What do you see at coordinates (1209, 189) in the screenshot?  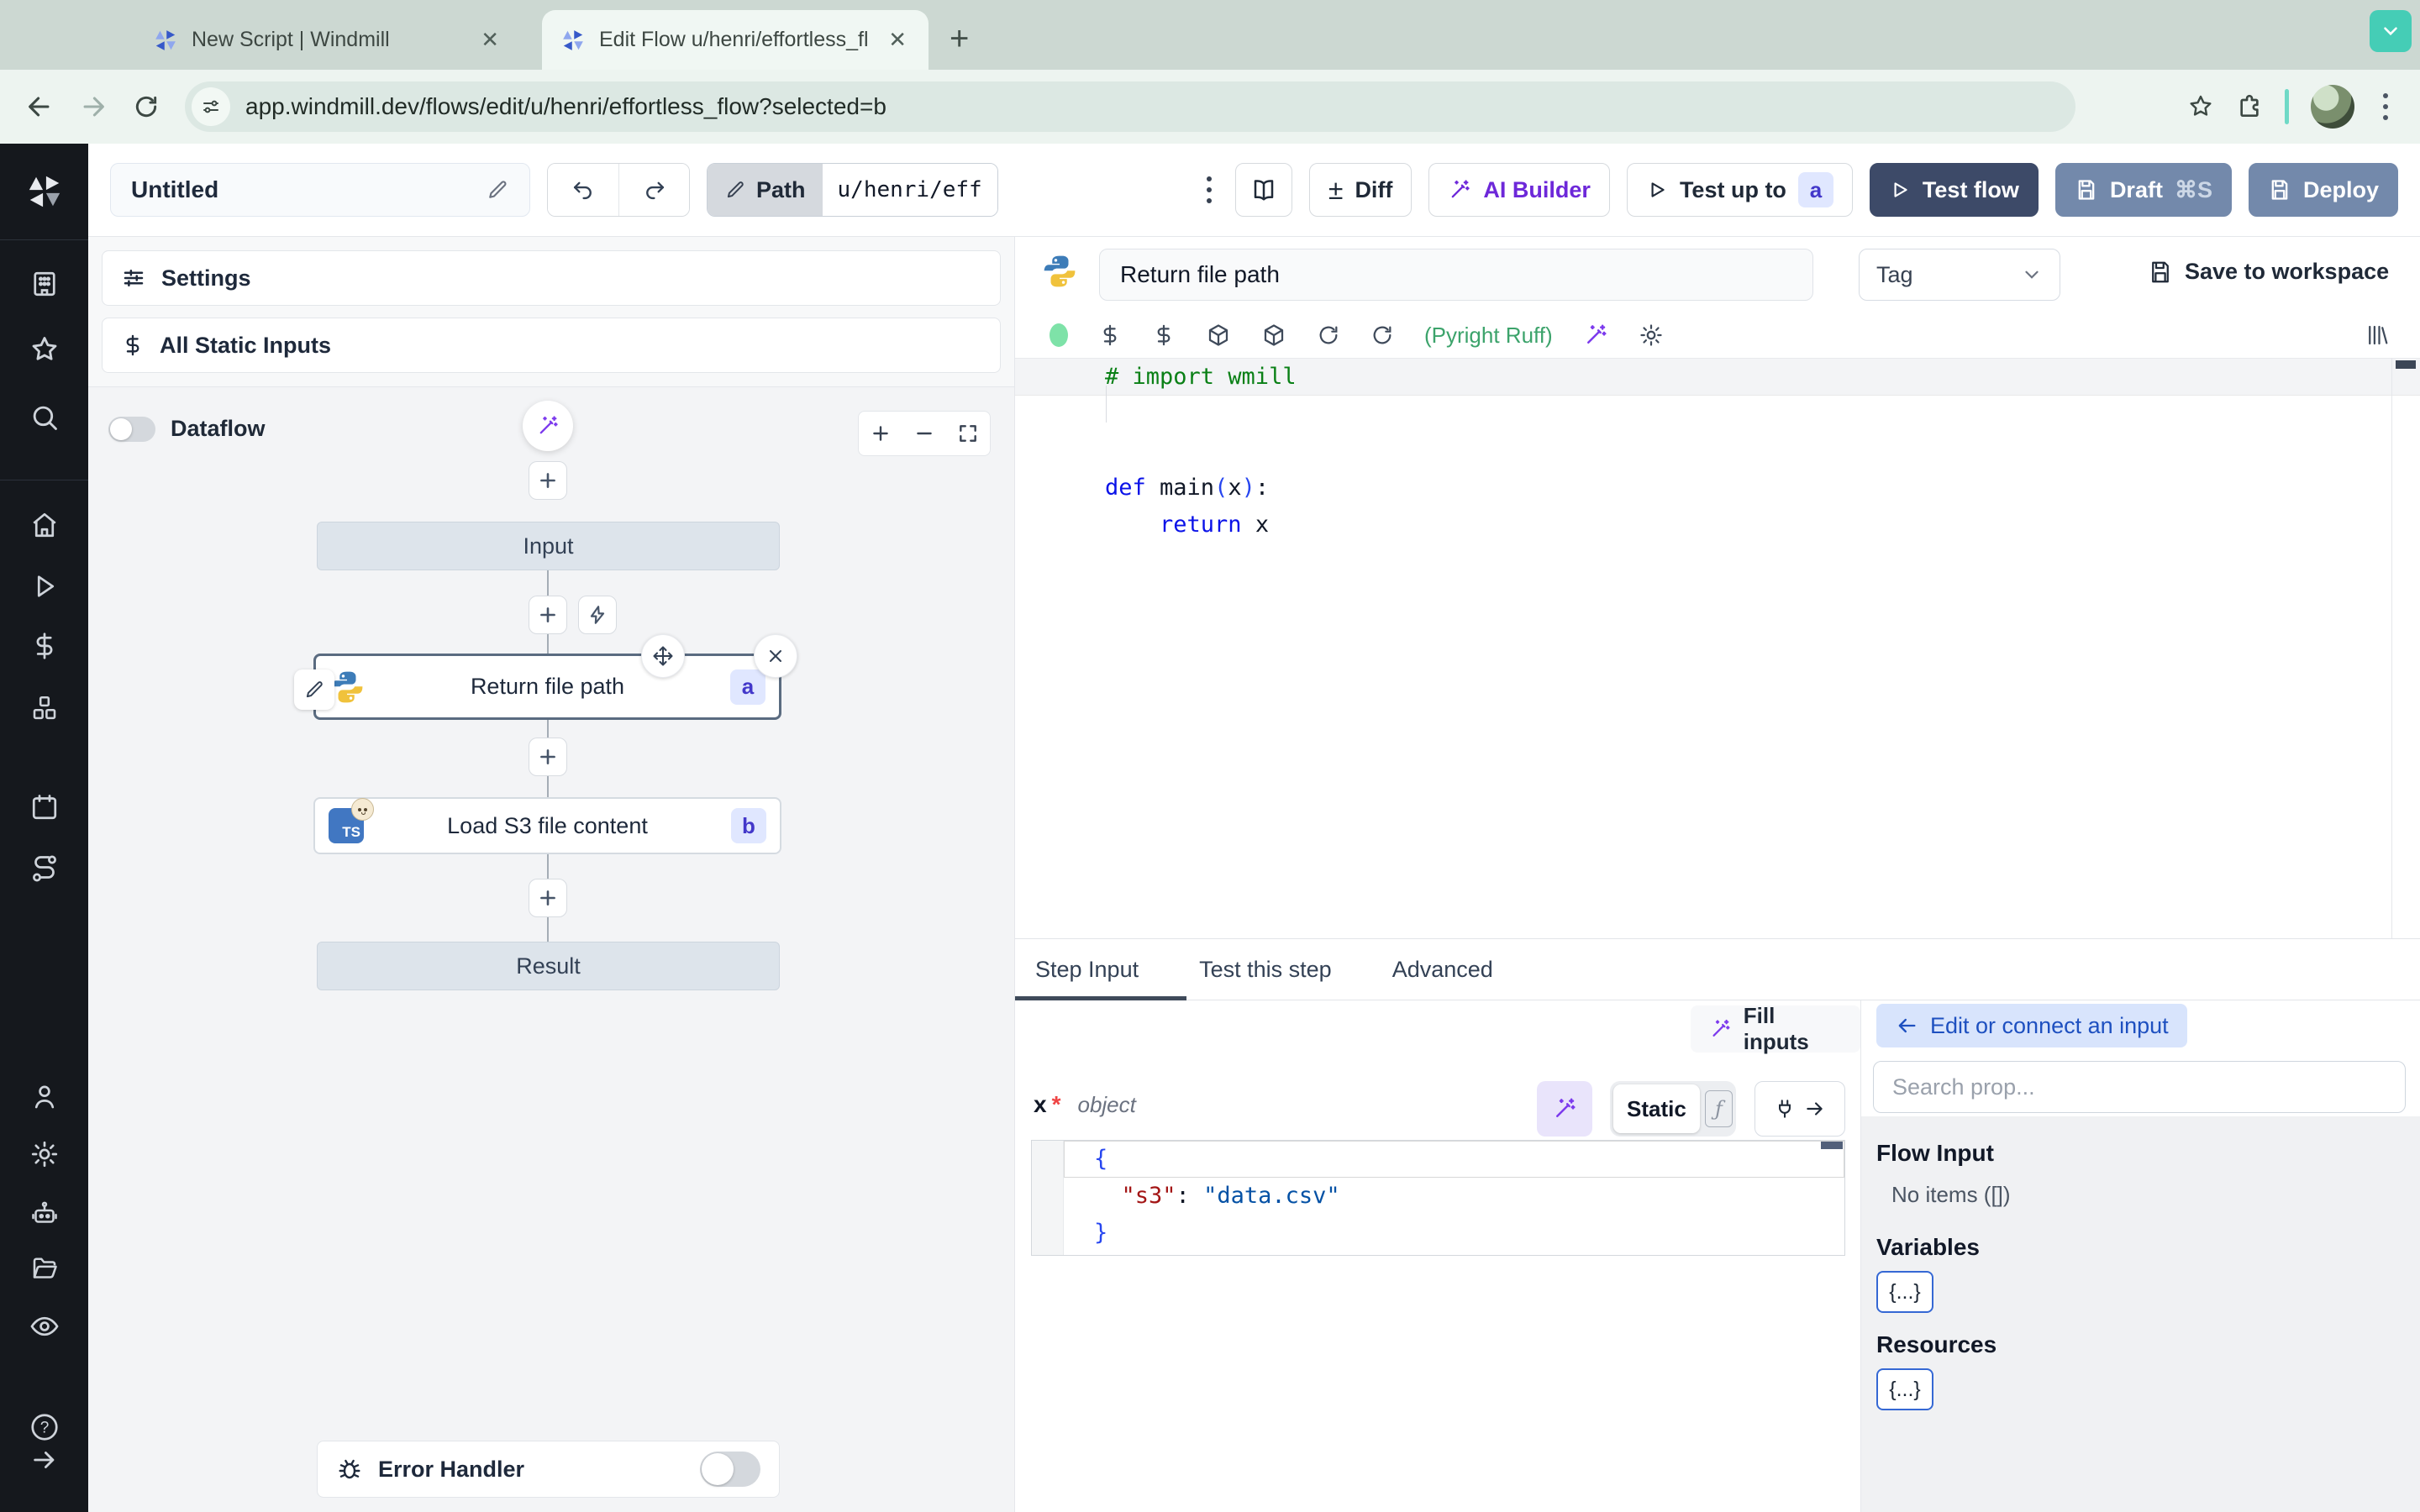 I see `more-options-icon` at bounding box center [1209, 189].